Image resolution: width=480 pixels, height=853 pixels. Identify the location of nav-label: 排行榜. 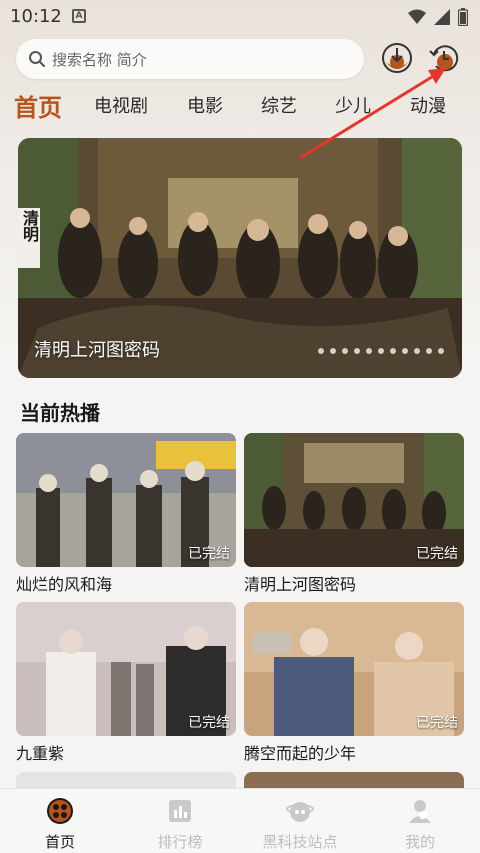
(180, 842).